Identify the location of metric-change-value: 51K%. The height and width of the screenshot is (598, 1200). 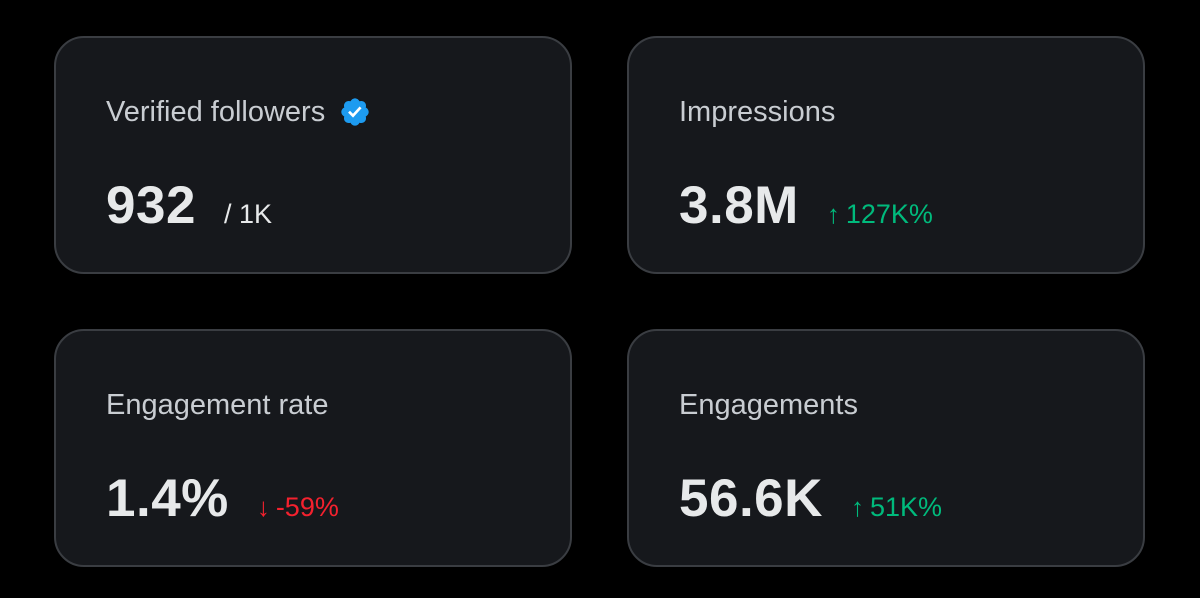
(905, 507).